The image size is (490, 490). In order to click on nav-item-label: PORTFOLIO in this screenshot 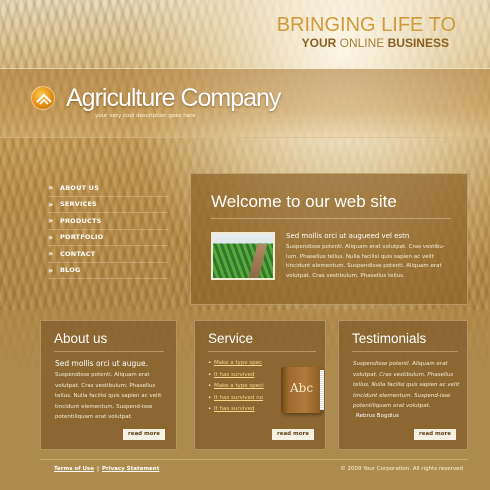, I will do `click(82, 237)`.